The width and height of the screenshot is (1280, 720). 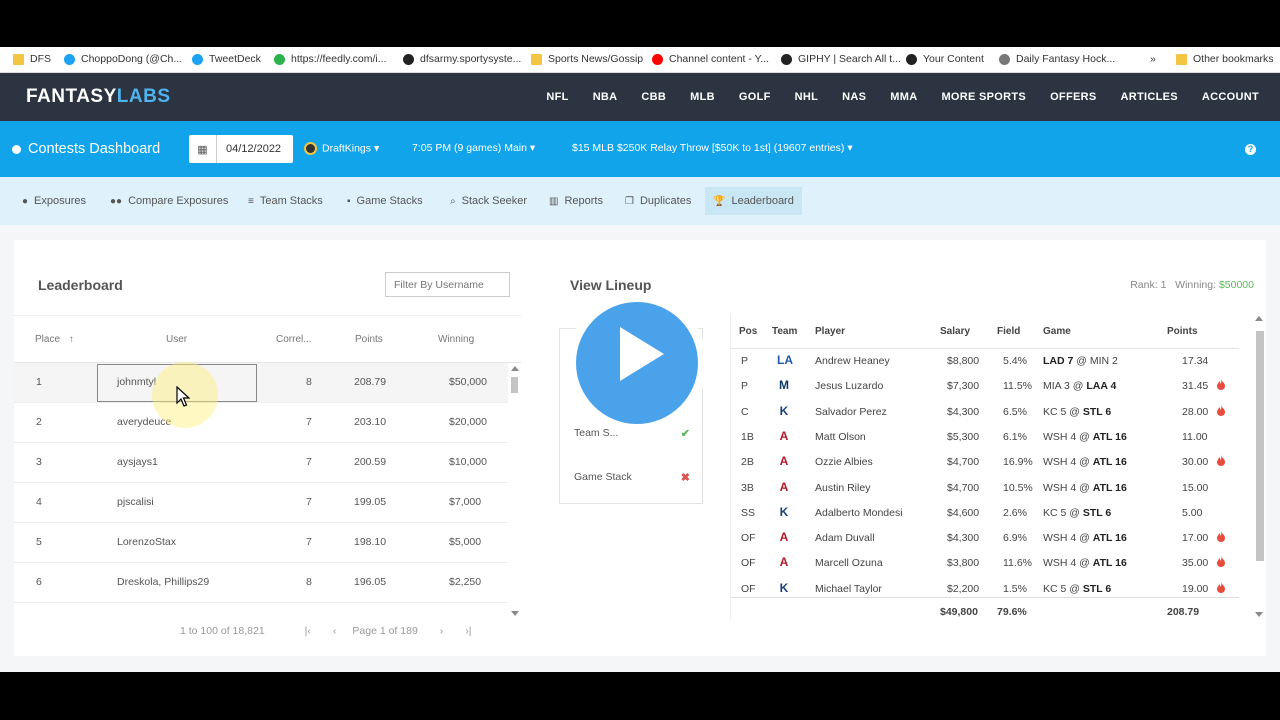 I want to click on nav-nfl: NFL, so click(x=557, y=97).